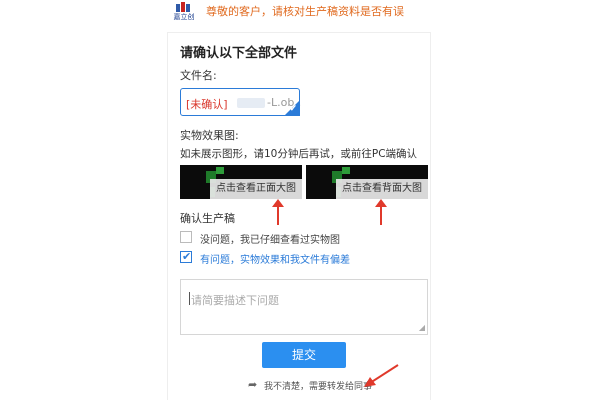 The image size is (600, 400). Describe the element at coordinates (207, 218) in the screenshot. I see `confirm-label: 确认生产稿` at that location.